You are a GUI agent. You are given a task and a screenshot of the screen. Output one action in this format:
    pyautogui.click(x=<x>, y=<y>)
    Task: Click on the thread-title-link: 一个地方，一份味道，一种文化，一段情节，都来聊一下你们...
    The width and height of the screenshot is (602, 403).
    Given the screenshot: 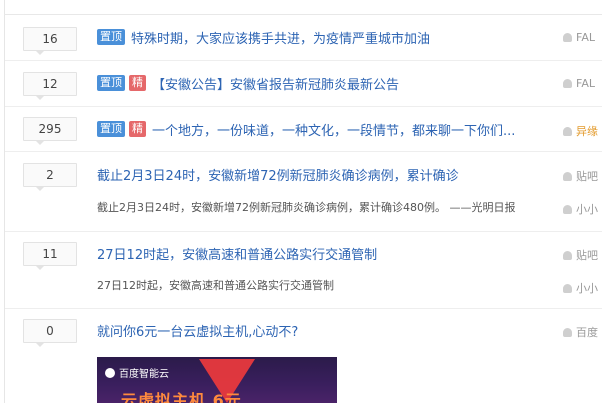 What is the action you would take?
    pyautogui.click(x=333, y=129)
    